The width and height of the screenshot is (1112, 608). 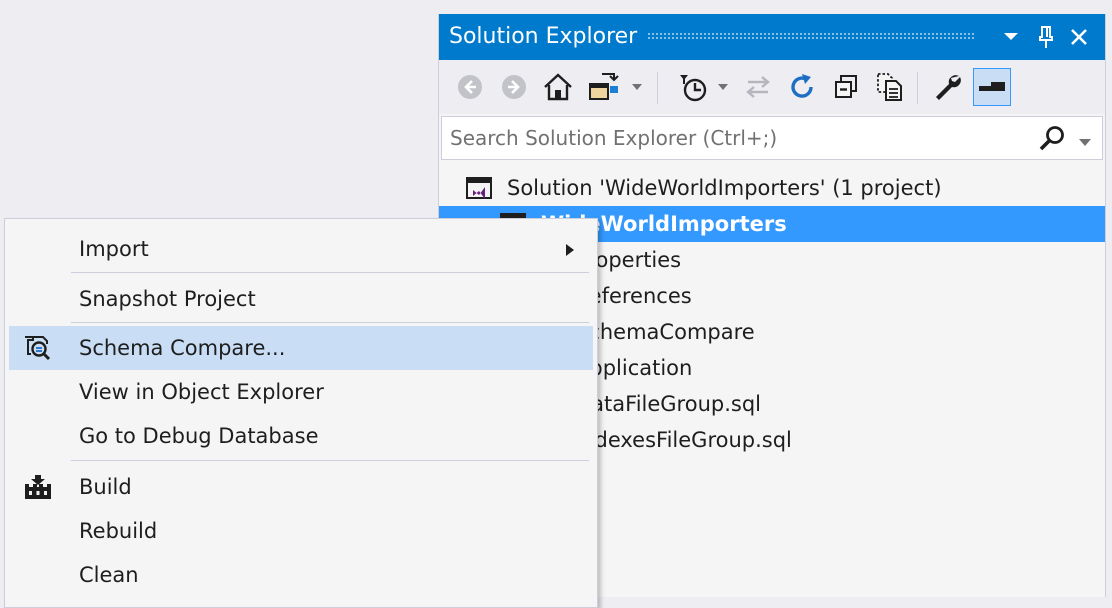 I want to click on search-button, so click(x=1052, y=139).